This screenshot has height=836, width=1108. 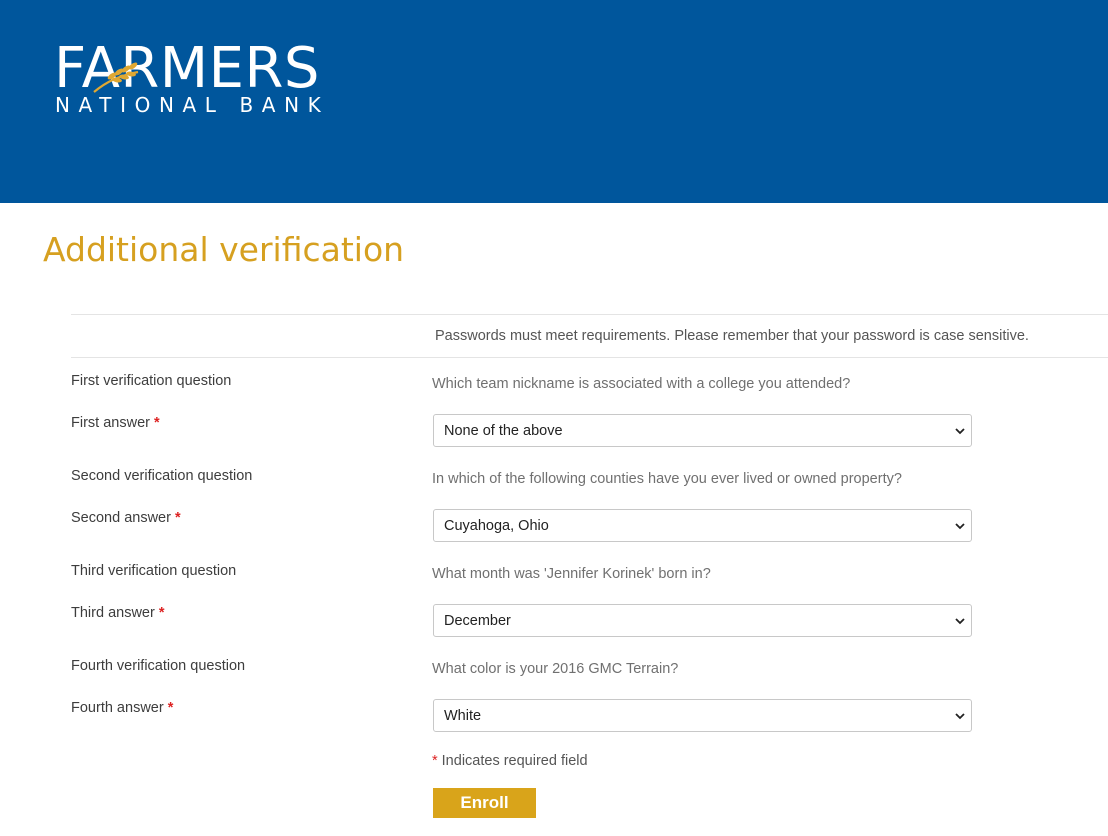 I want to click on third-answer-value: December, so click(x=477, y=621).